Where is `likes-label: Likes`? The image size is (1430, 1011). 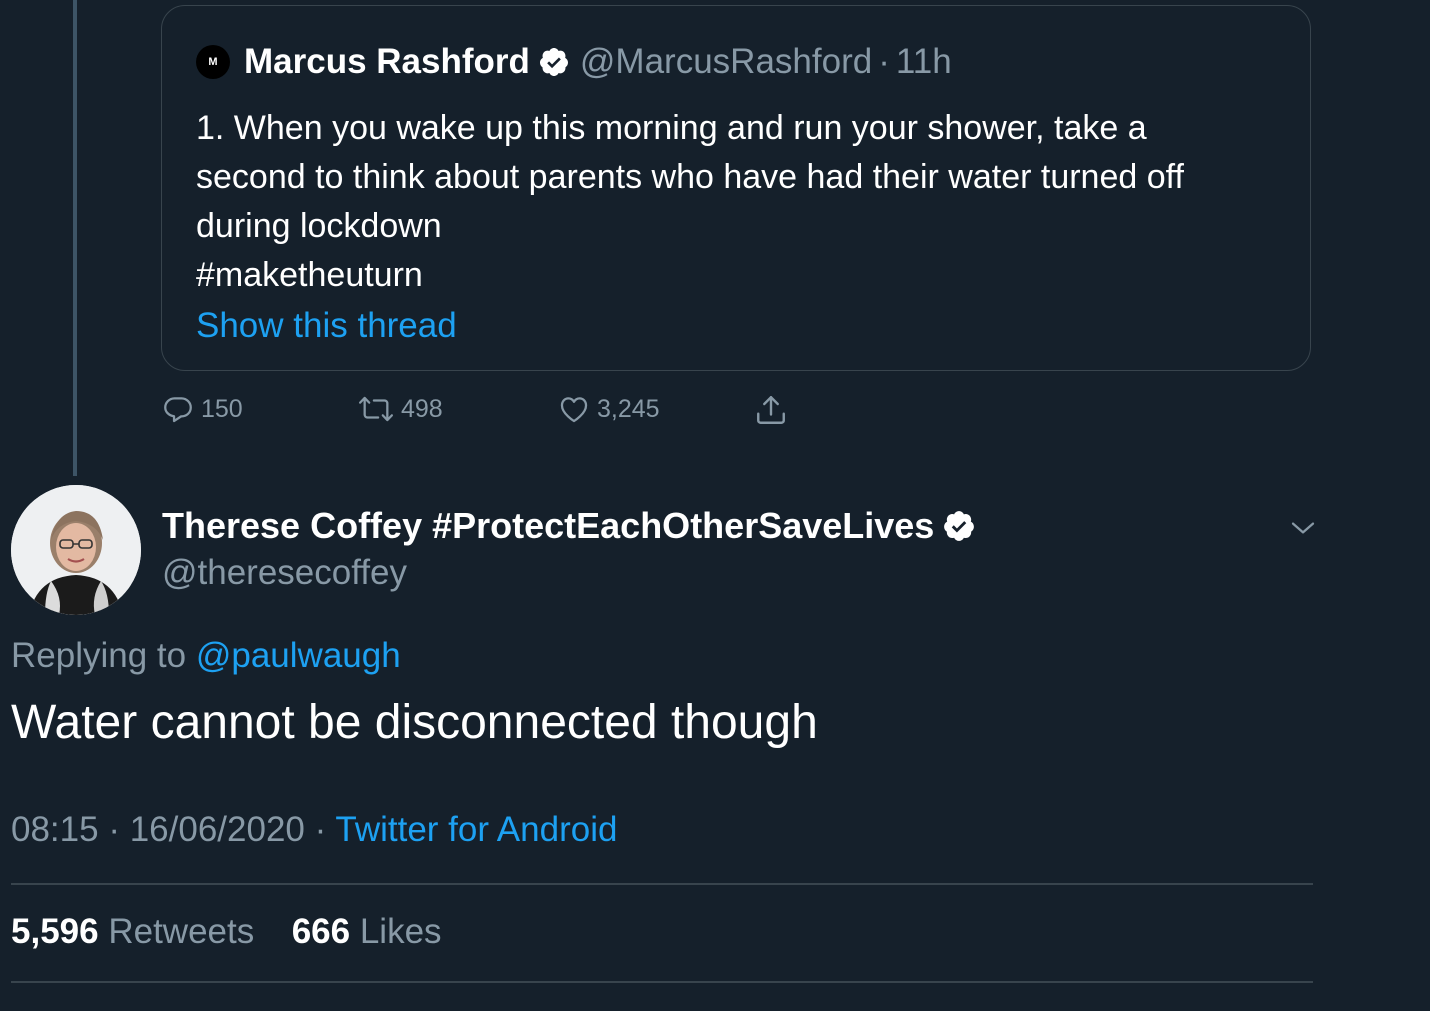 likes-label: Likes is located at coordinates (400, 931).